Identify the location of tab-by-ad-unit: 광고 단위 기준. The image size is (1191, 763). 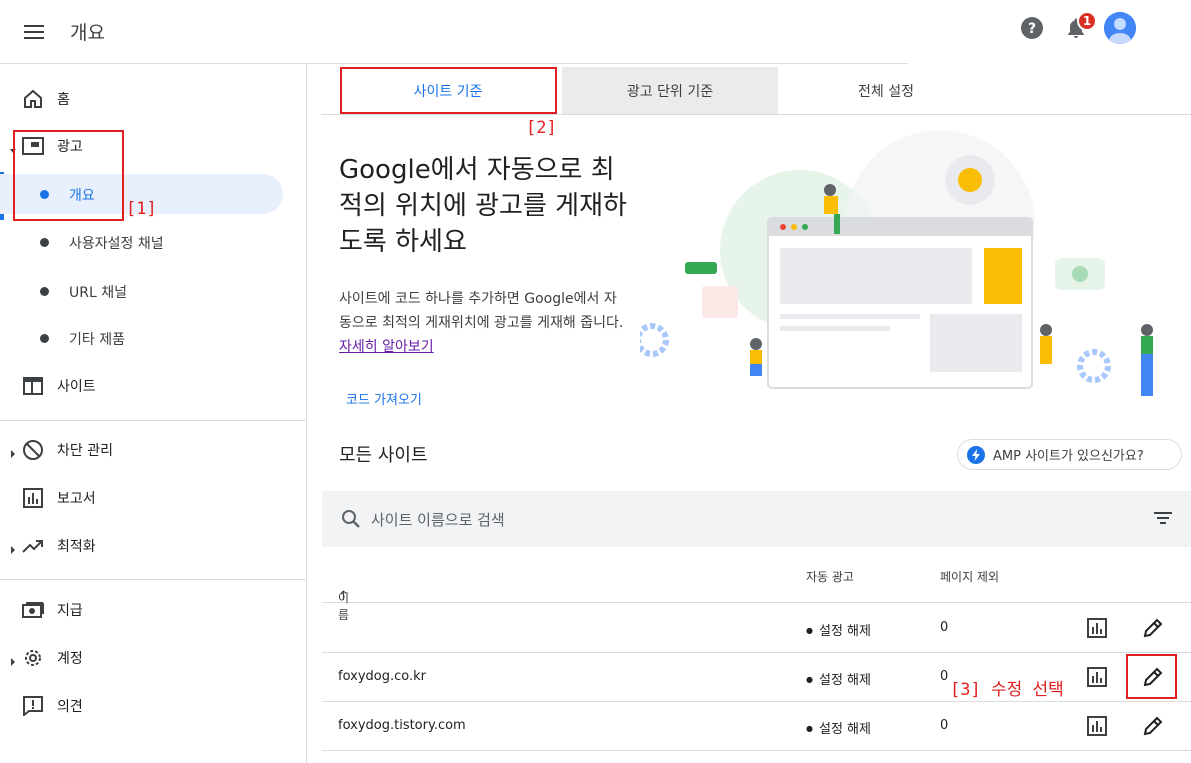
(670, 91).